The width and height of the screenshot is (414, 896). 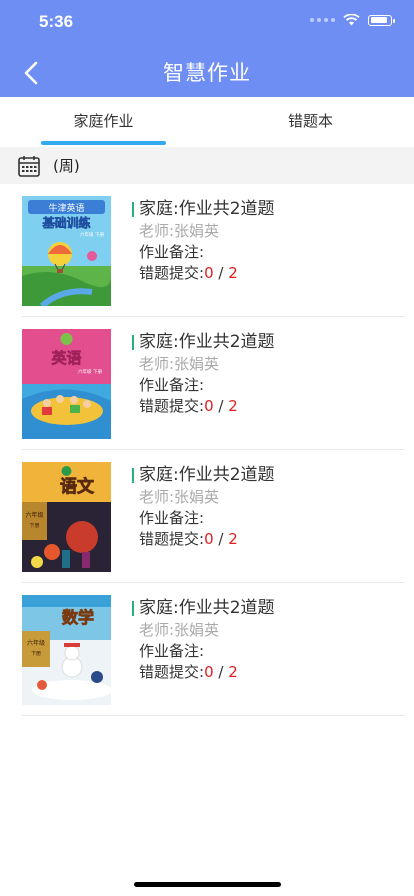 What do you see at coordinates (207, 73) in the screenshot?
I see `page-title: 智慧作业` at bounding box center [207, 73].